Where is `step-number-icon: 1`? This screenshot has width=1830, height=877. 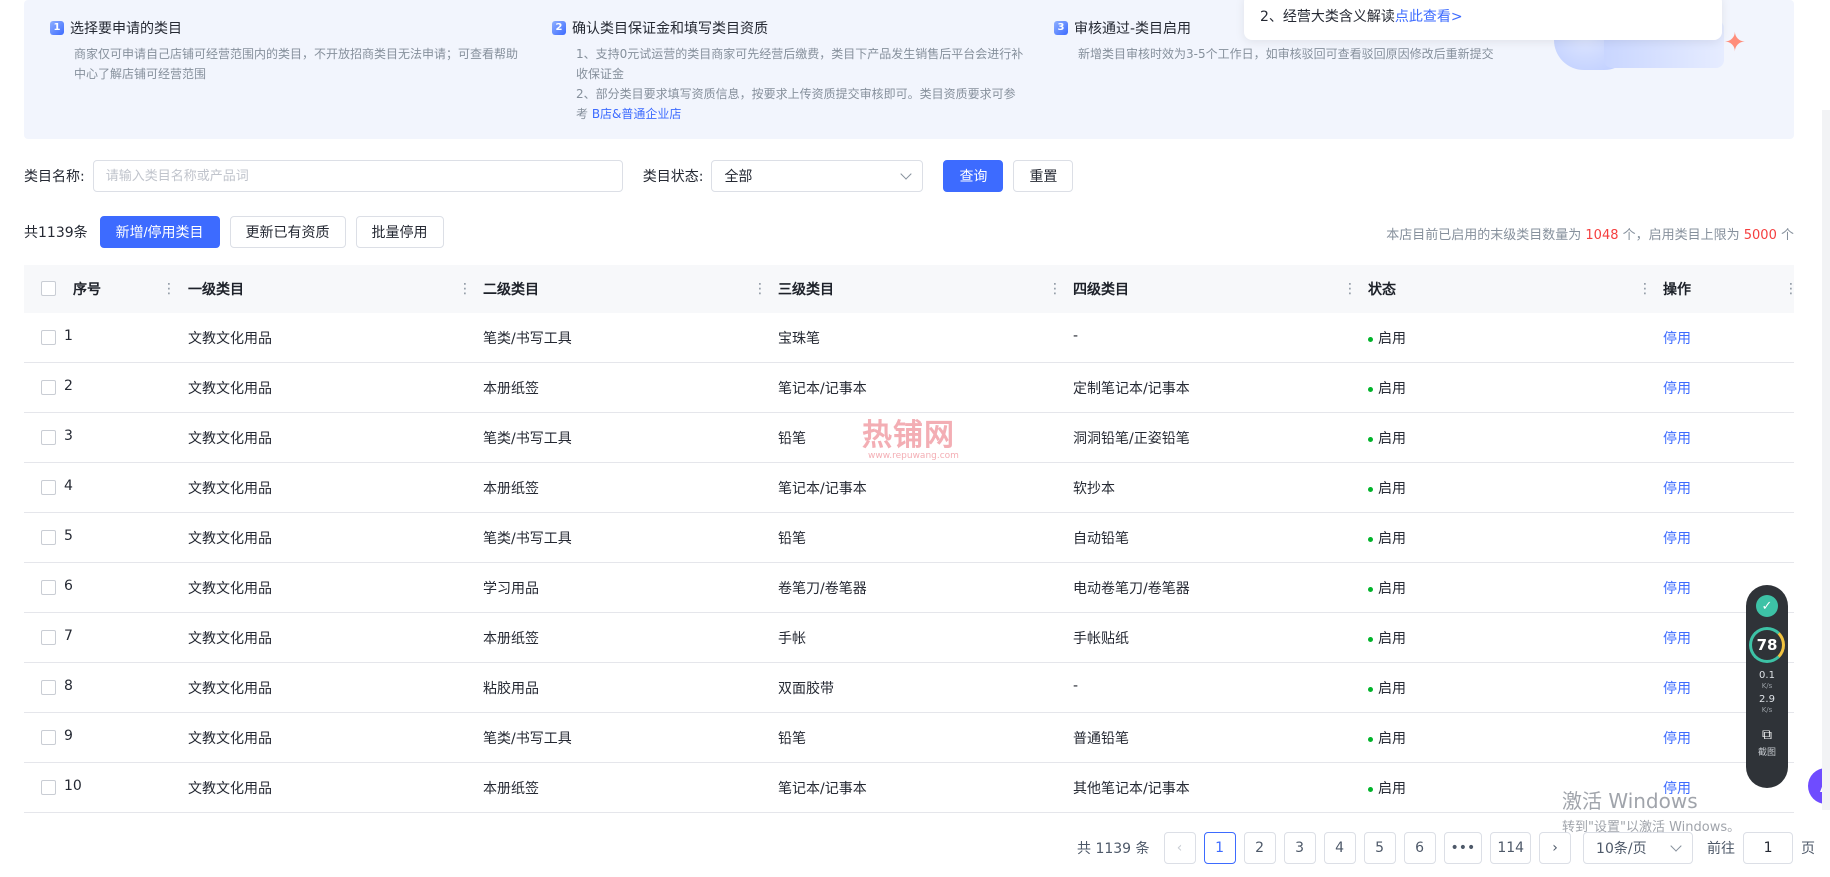
step-number-icon: 1 is located at coordinates (57, 28).